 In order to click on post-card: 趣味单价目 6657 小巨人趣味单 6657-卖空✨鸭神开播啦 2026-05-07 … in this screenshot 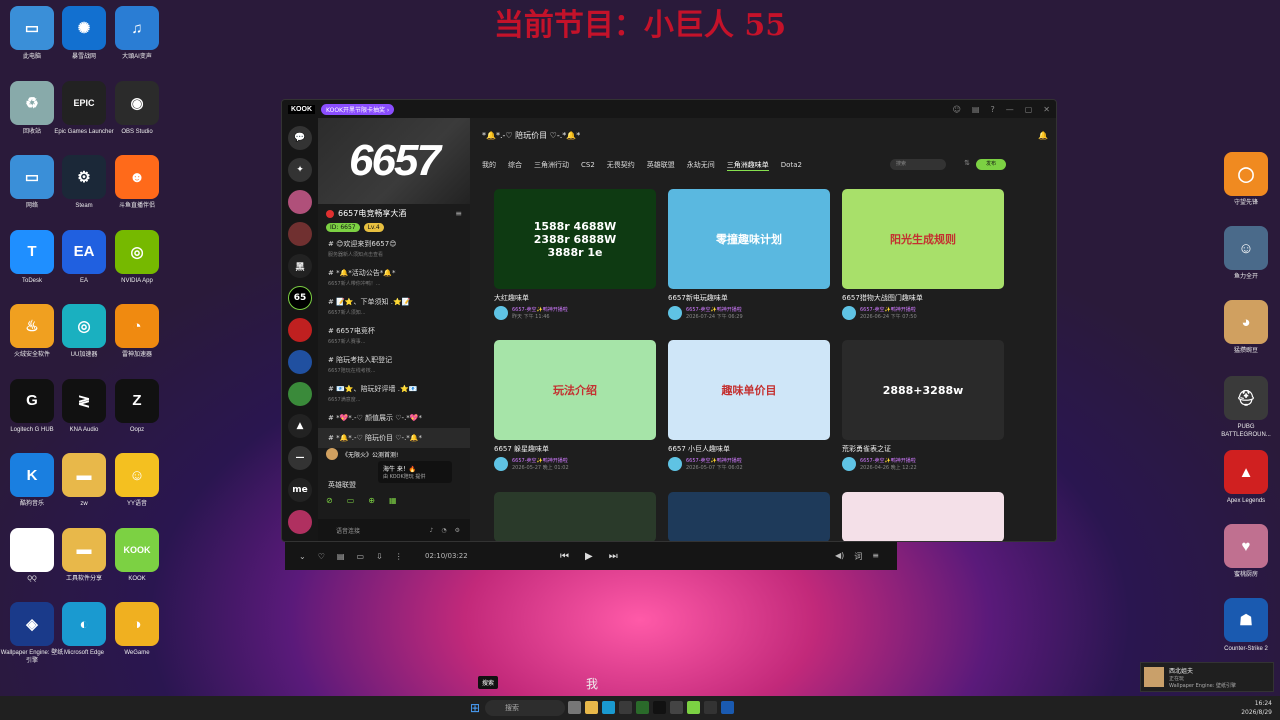, I will do `click(749, 405)`.